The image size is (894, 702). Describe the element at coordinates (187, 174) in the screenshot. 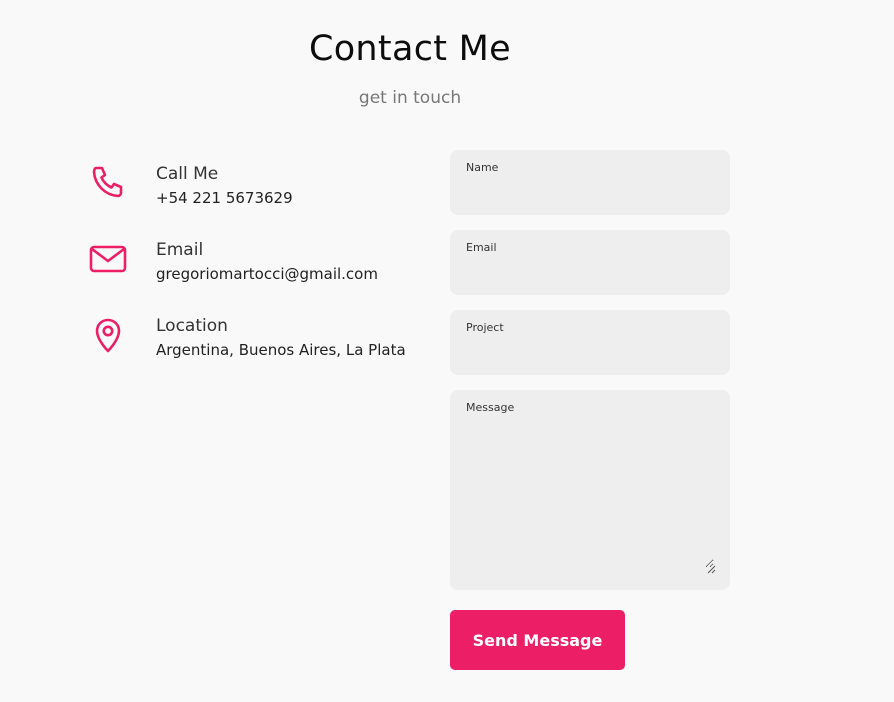

I see `phone-label: Call Me` at that location.